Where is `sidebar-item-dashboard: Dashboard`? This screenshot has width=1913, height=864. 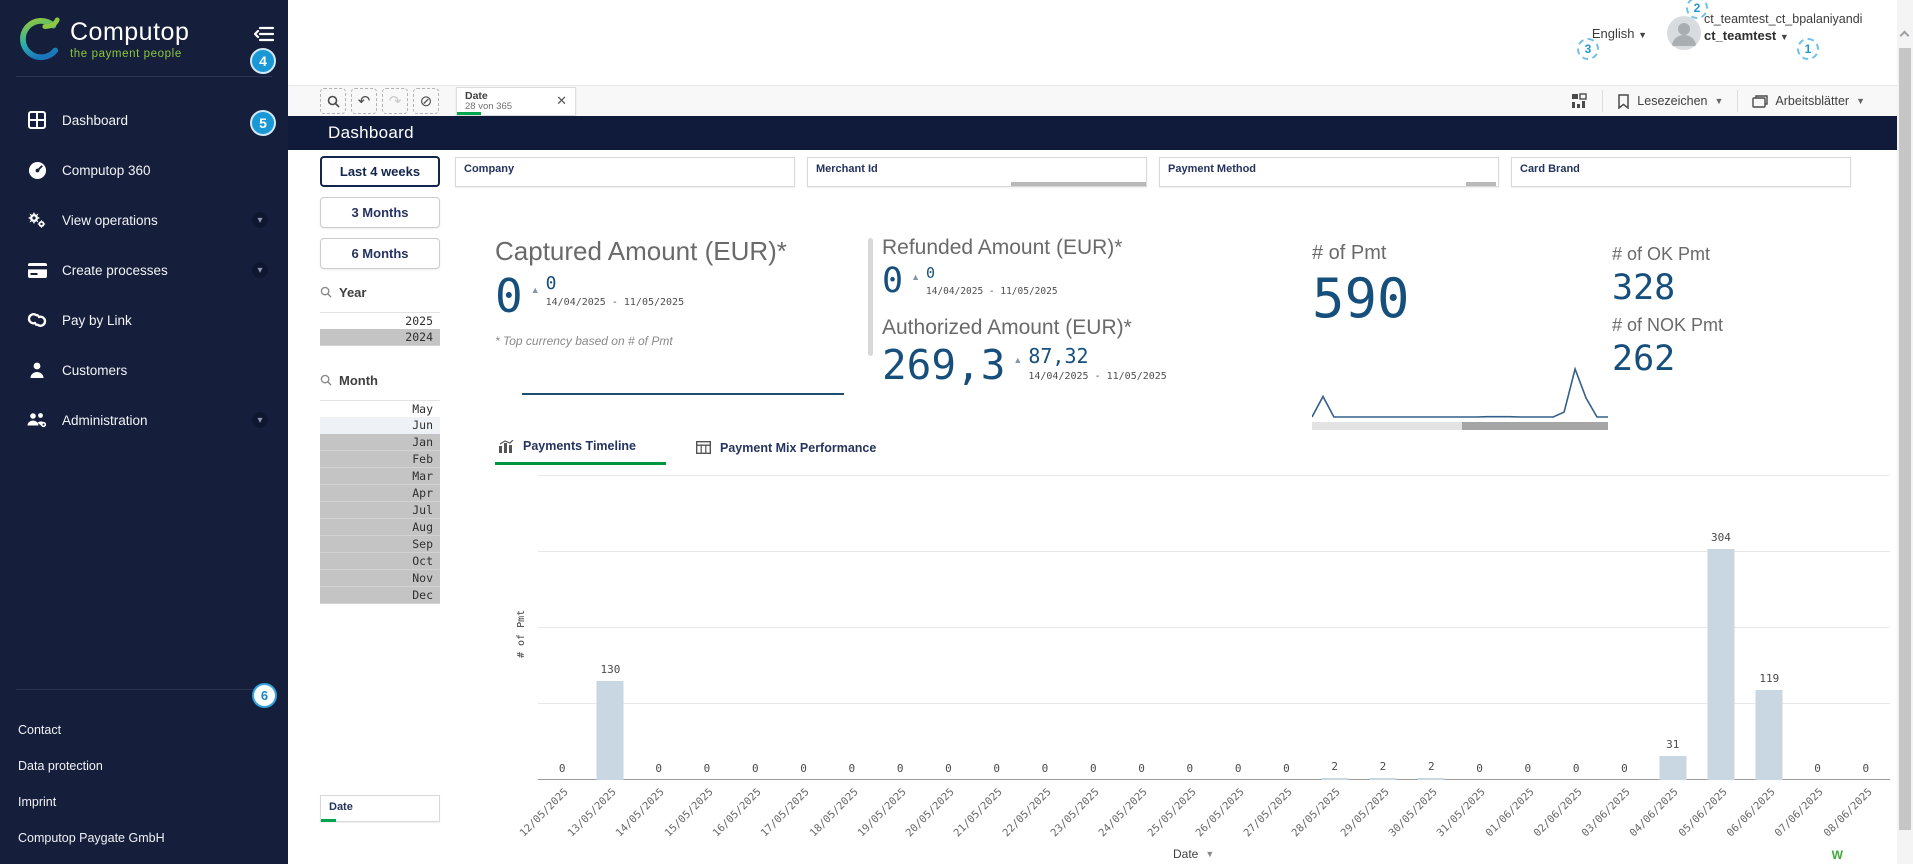
sidebar-item-dashboard: Dashboard is located at coordinates (144, 120).